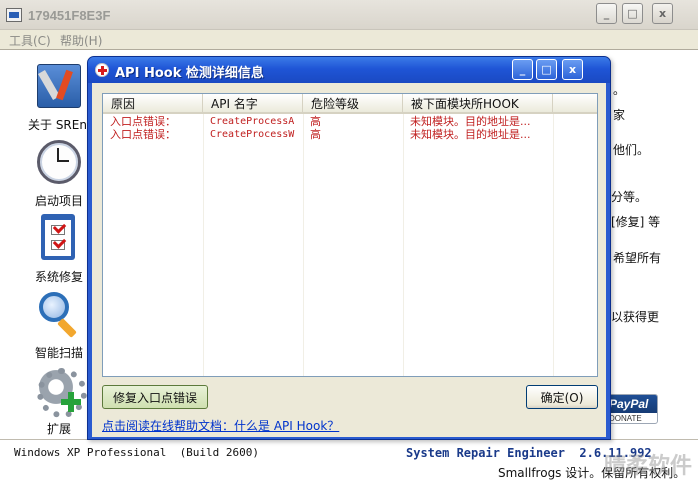 The width and height of the screenshot is (698, 490). What do you see at coordinates (102, 70) in the screenshot?
I see `red-cross-icon` at bounding box center [102, 70].